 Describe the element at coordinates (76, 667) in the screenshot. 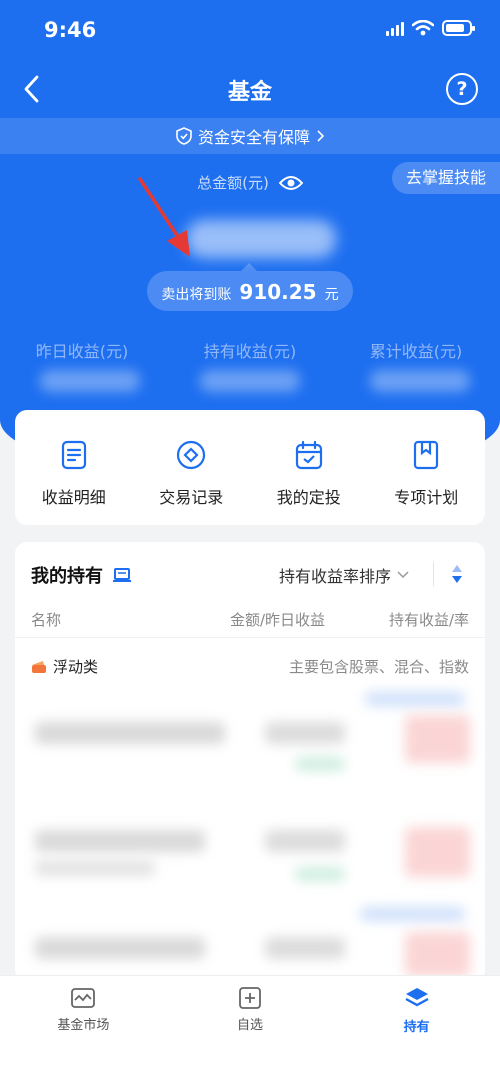

I see `category-label: 浮动类` at that location.